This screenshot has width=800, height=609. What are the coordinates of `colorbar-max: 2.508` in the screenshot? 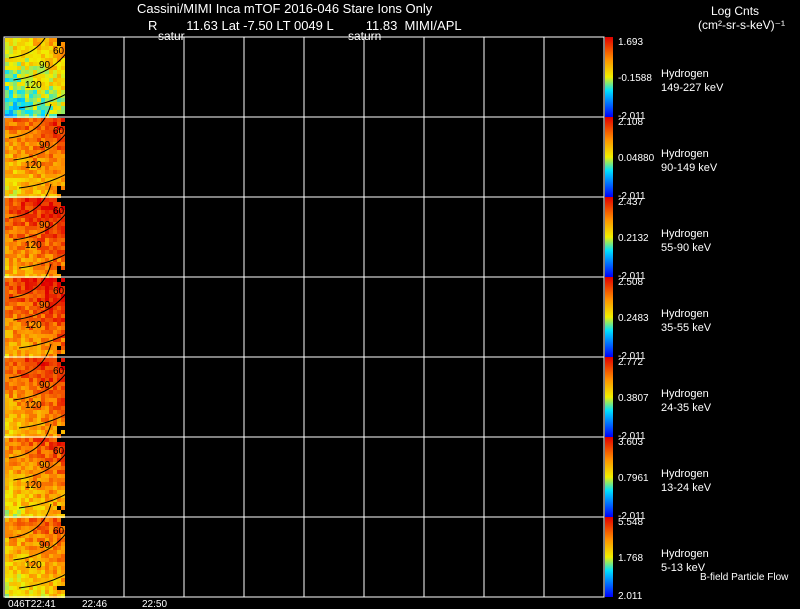 It's located at (630, 282).